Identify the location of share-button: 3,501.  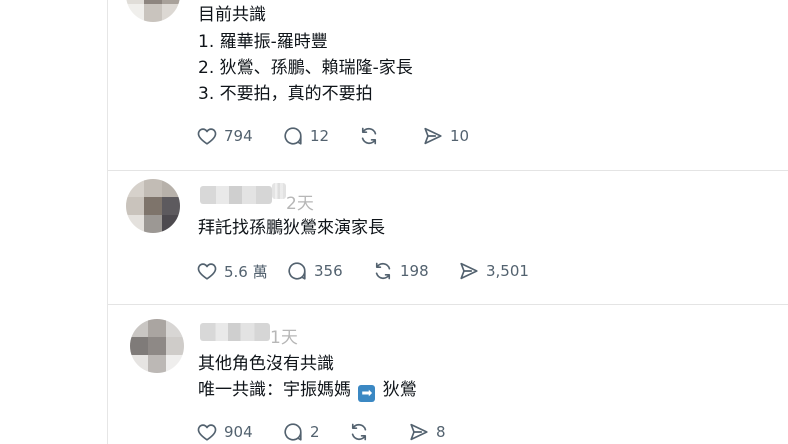
(493, 271).